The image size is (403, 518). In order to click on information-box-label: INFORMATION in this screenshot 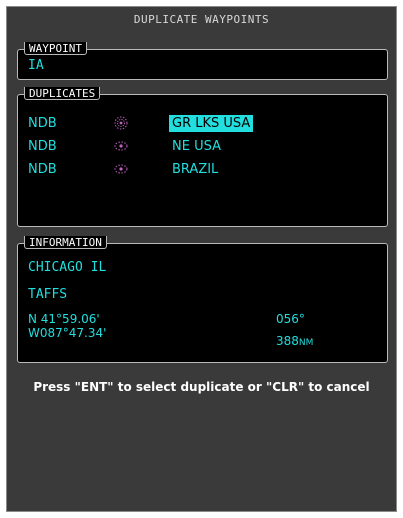, I will do `click(65, 242)`.